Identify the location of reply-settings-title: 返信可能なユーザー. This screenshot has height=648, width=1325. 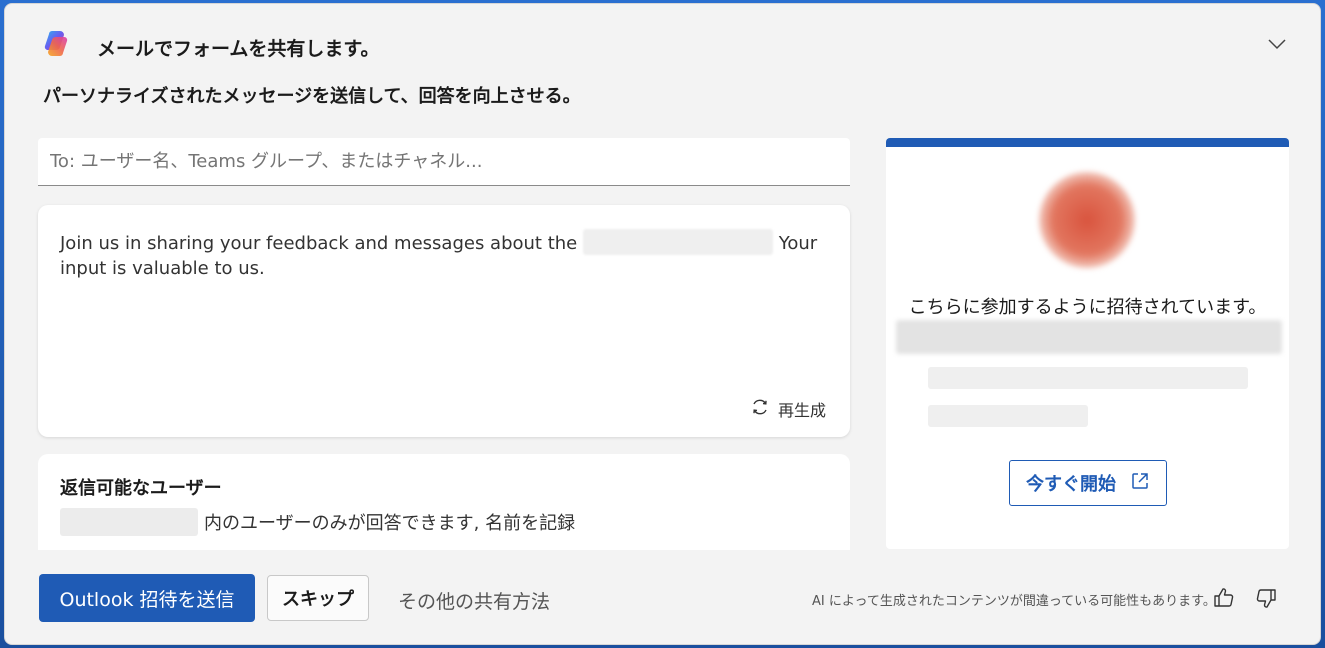
(141, 488).